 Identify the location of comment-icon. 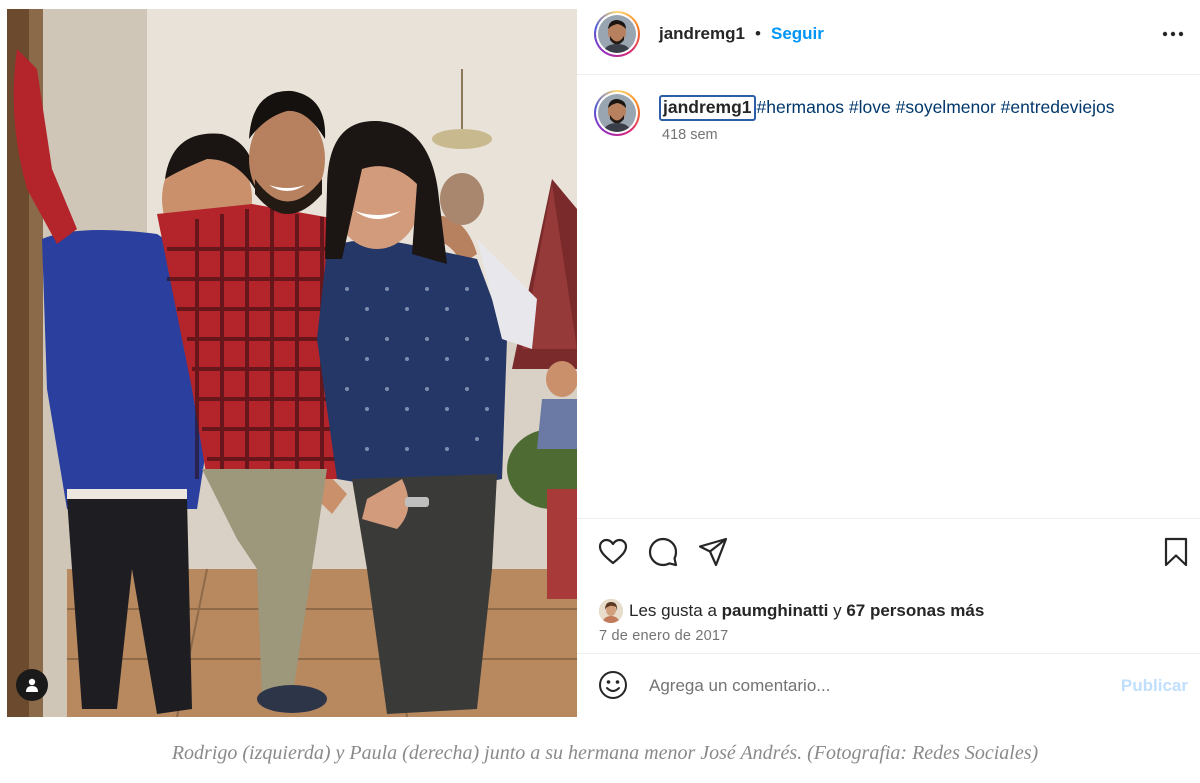
(663, 552).